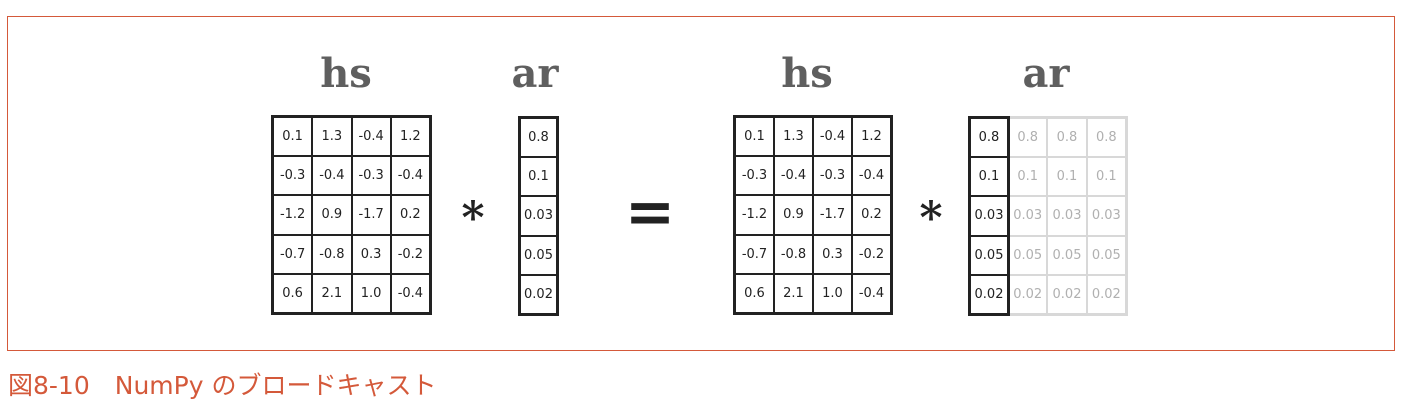 Image resolution: width=1414 pixels, height=414 pixels. I want to click on ar-label-right: ar, so click(1046, 73).